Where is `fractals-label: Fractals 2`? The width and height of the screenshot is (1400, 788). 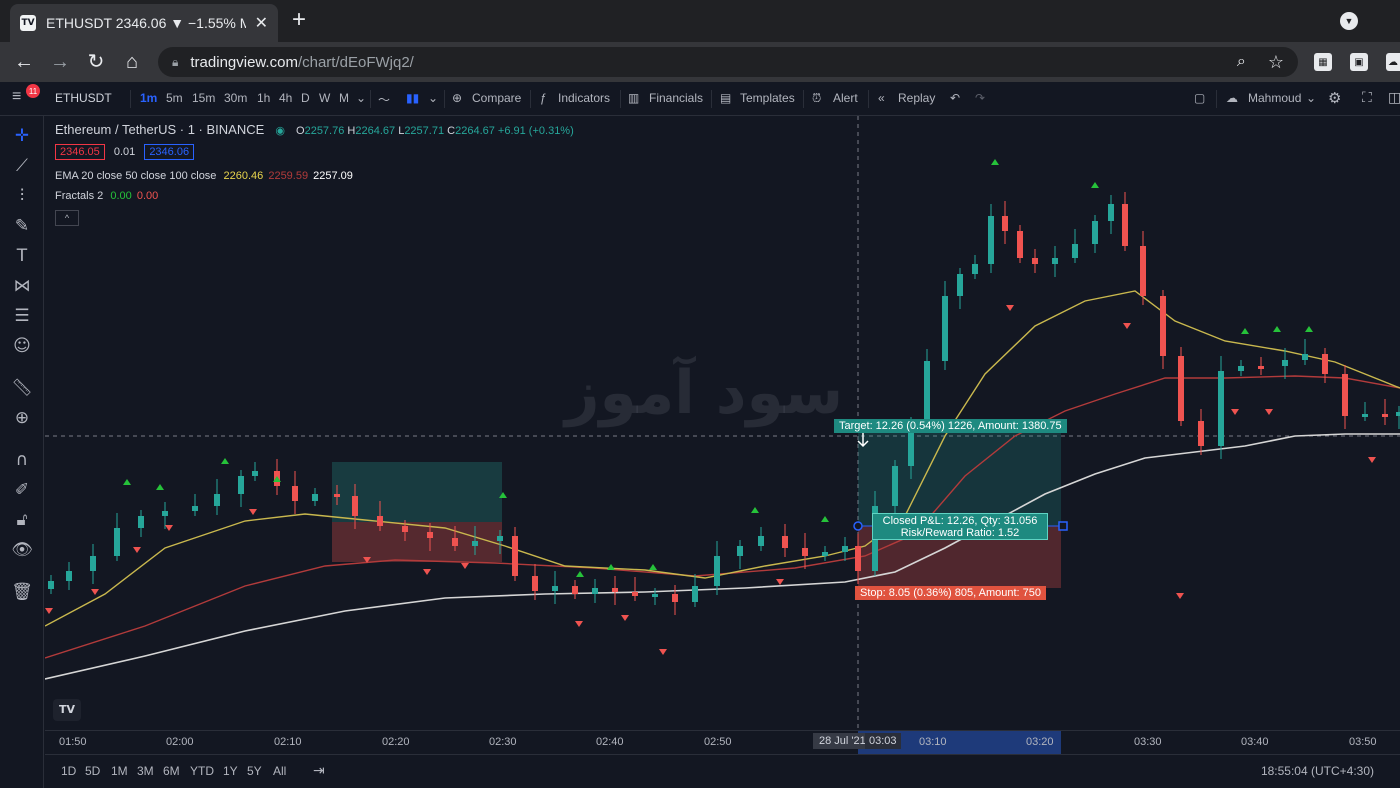 fractals-label: Fractals 2 is located at coordinates (79, 196).